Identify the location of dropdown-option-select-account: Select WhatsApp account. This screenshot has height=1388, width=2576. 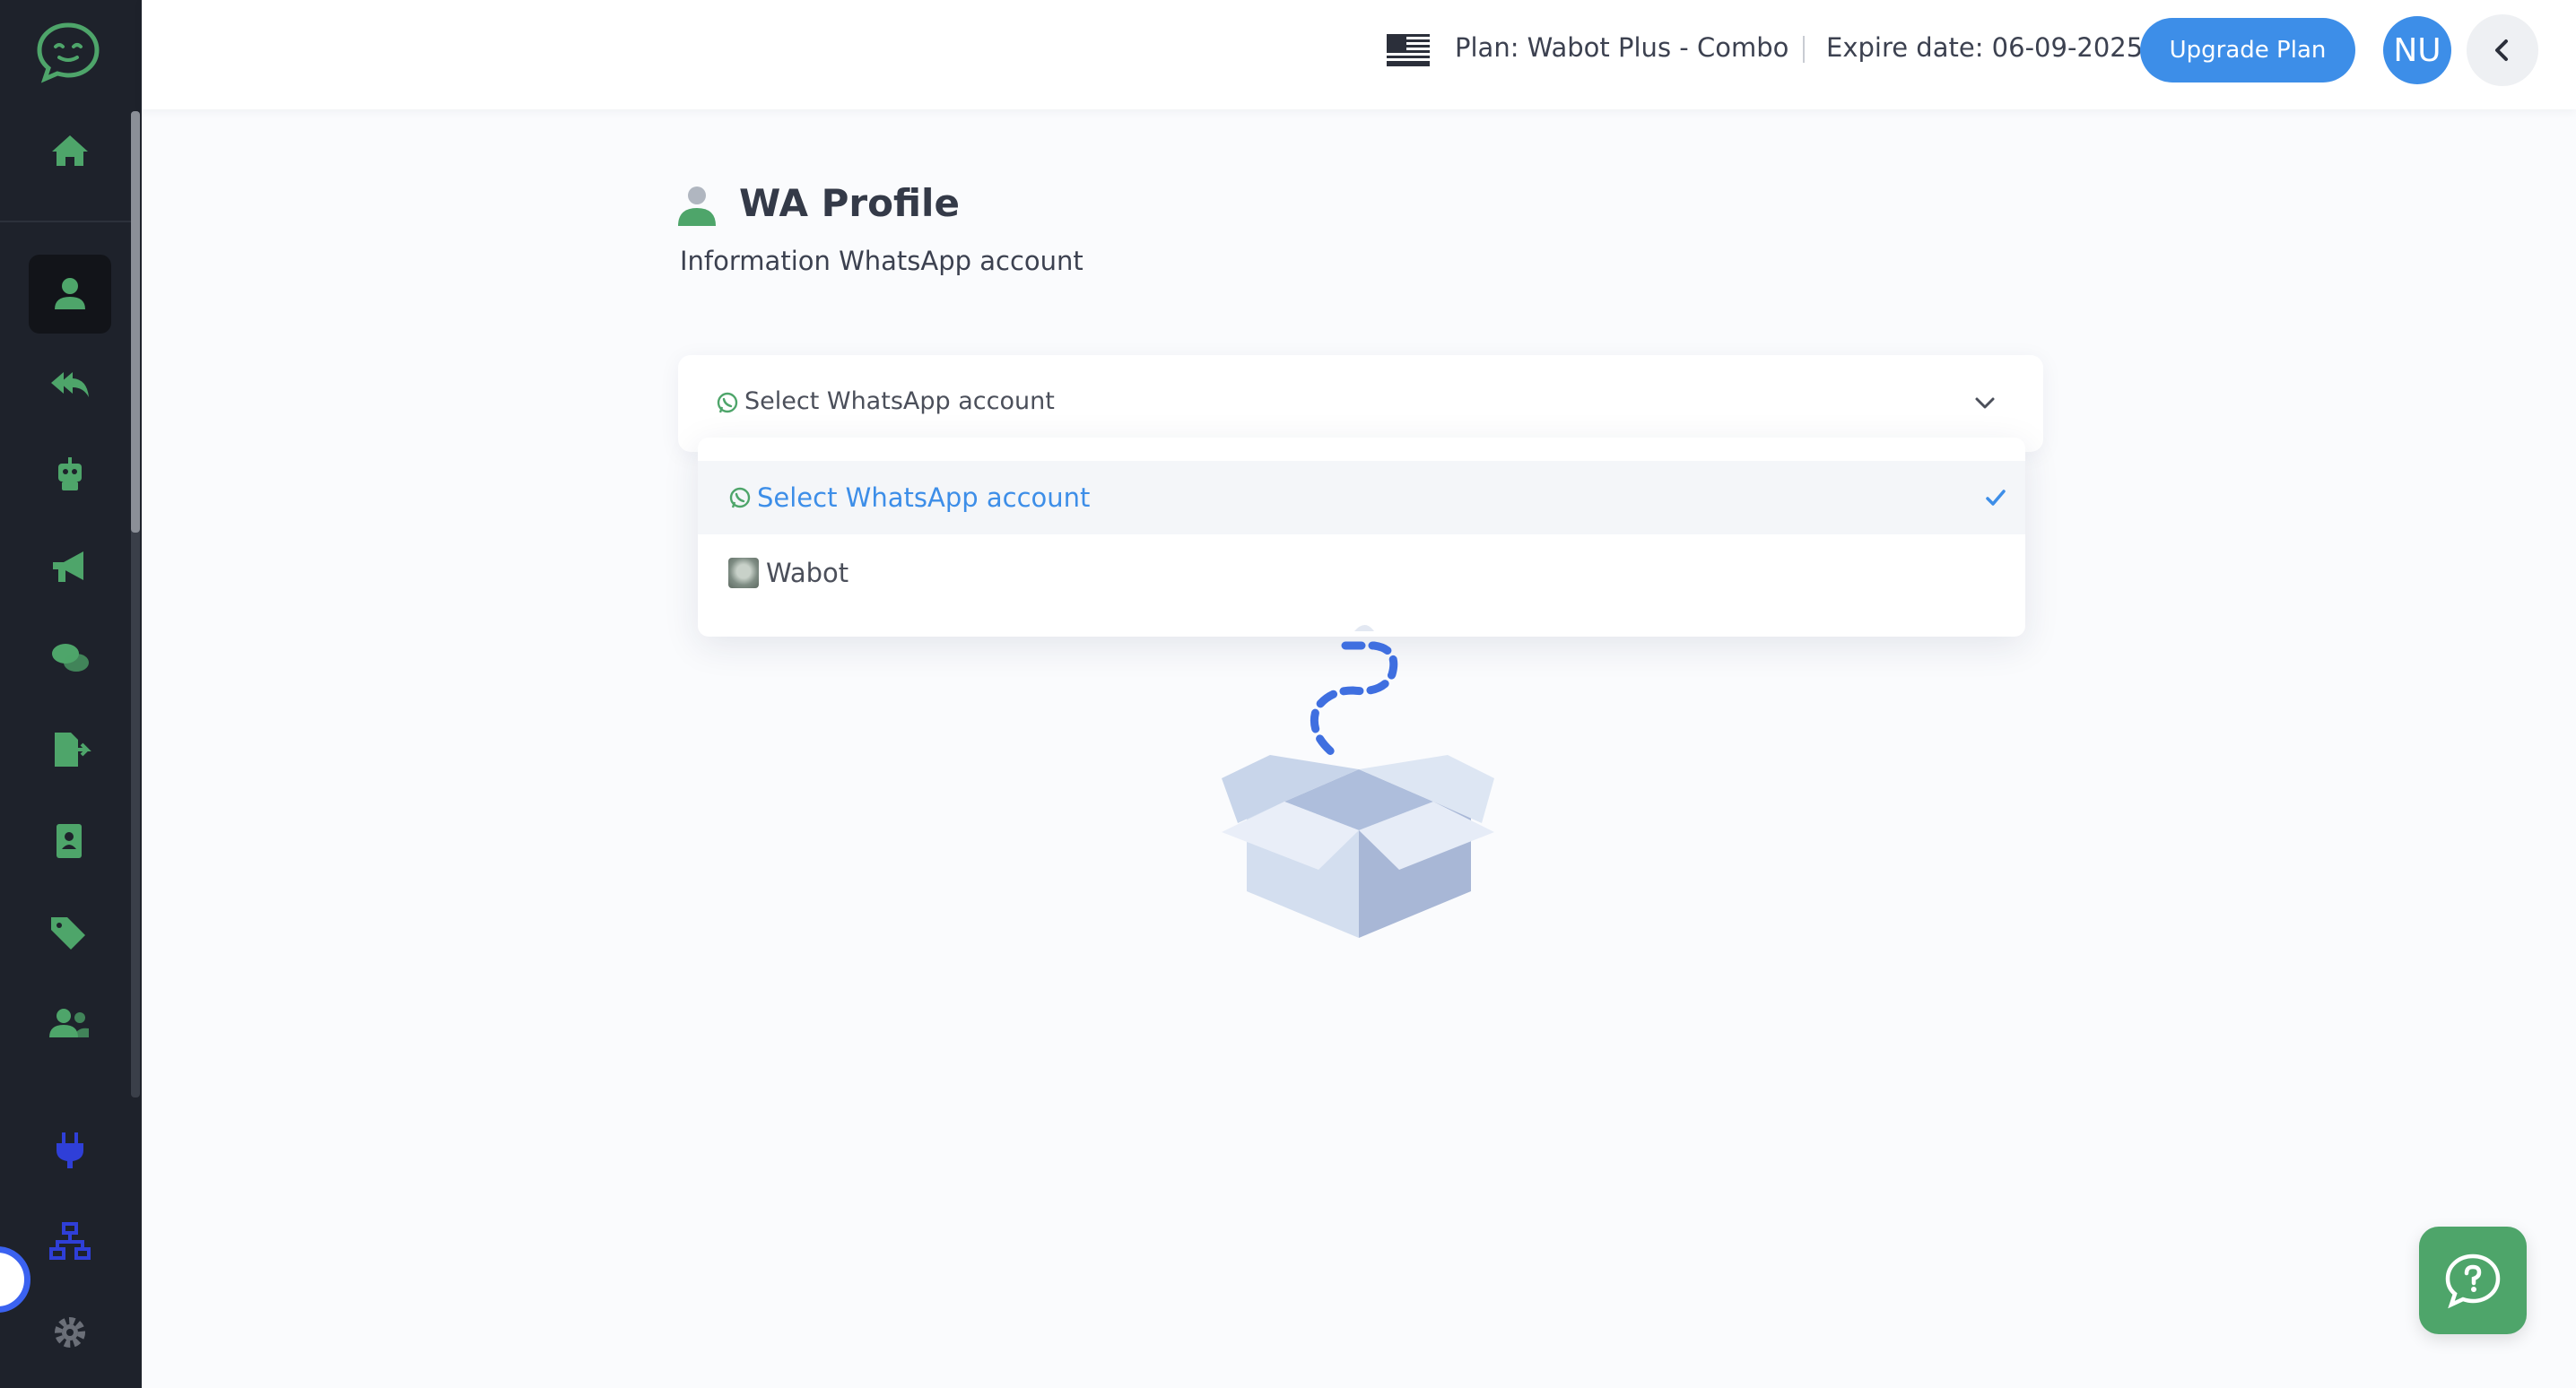
(1361, 497).